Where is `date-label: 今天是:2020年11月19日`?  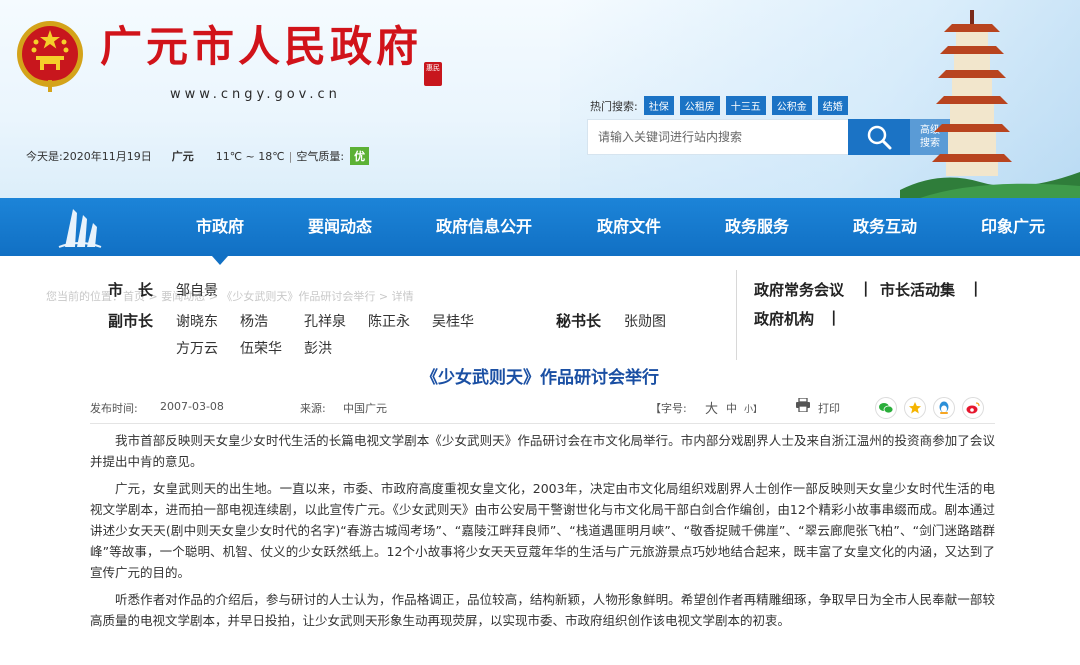 date-label: 今天是:2020年11月19日 is located at coordinates (89, 156).